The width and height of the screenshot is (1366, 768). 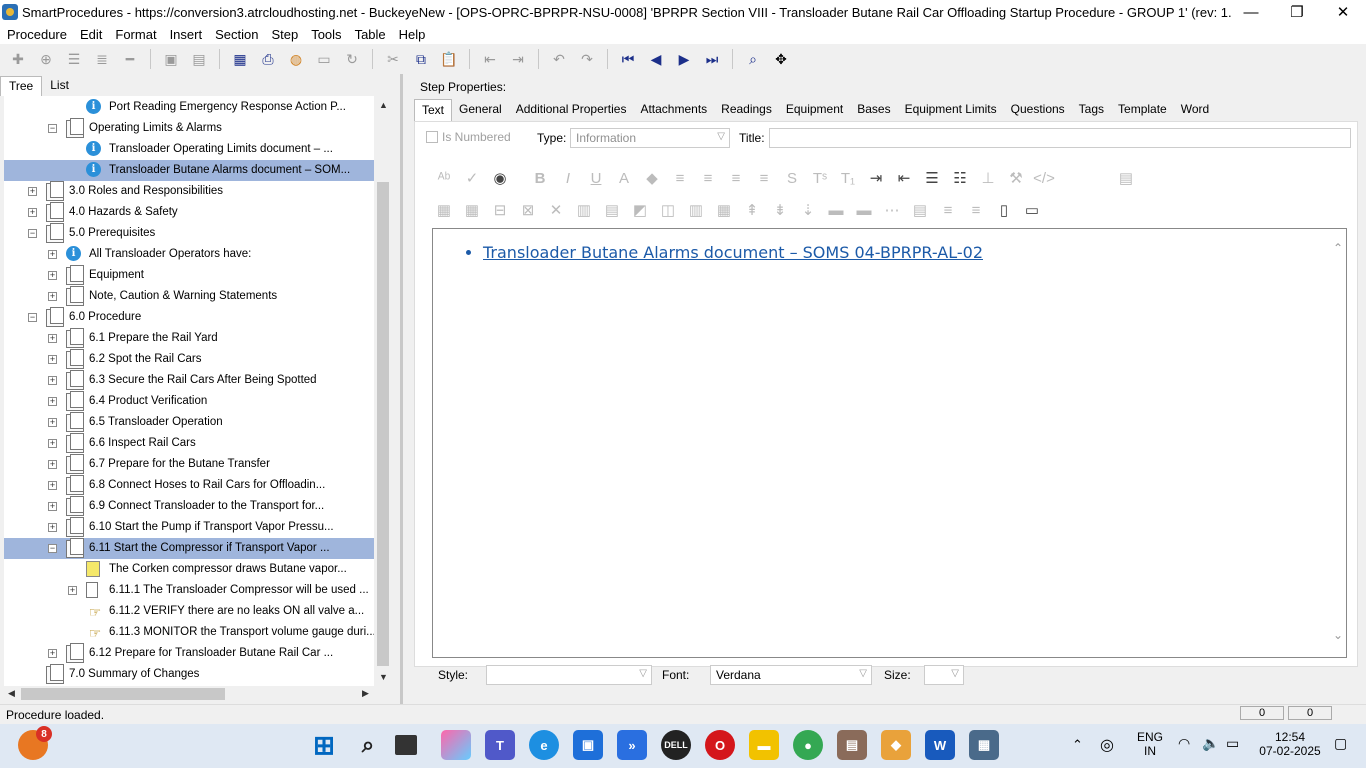 What do you see at coordinates (940, 745) in the screenshot?
I see `word-icon: W` at bounding box center [940, 745].